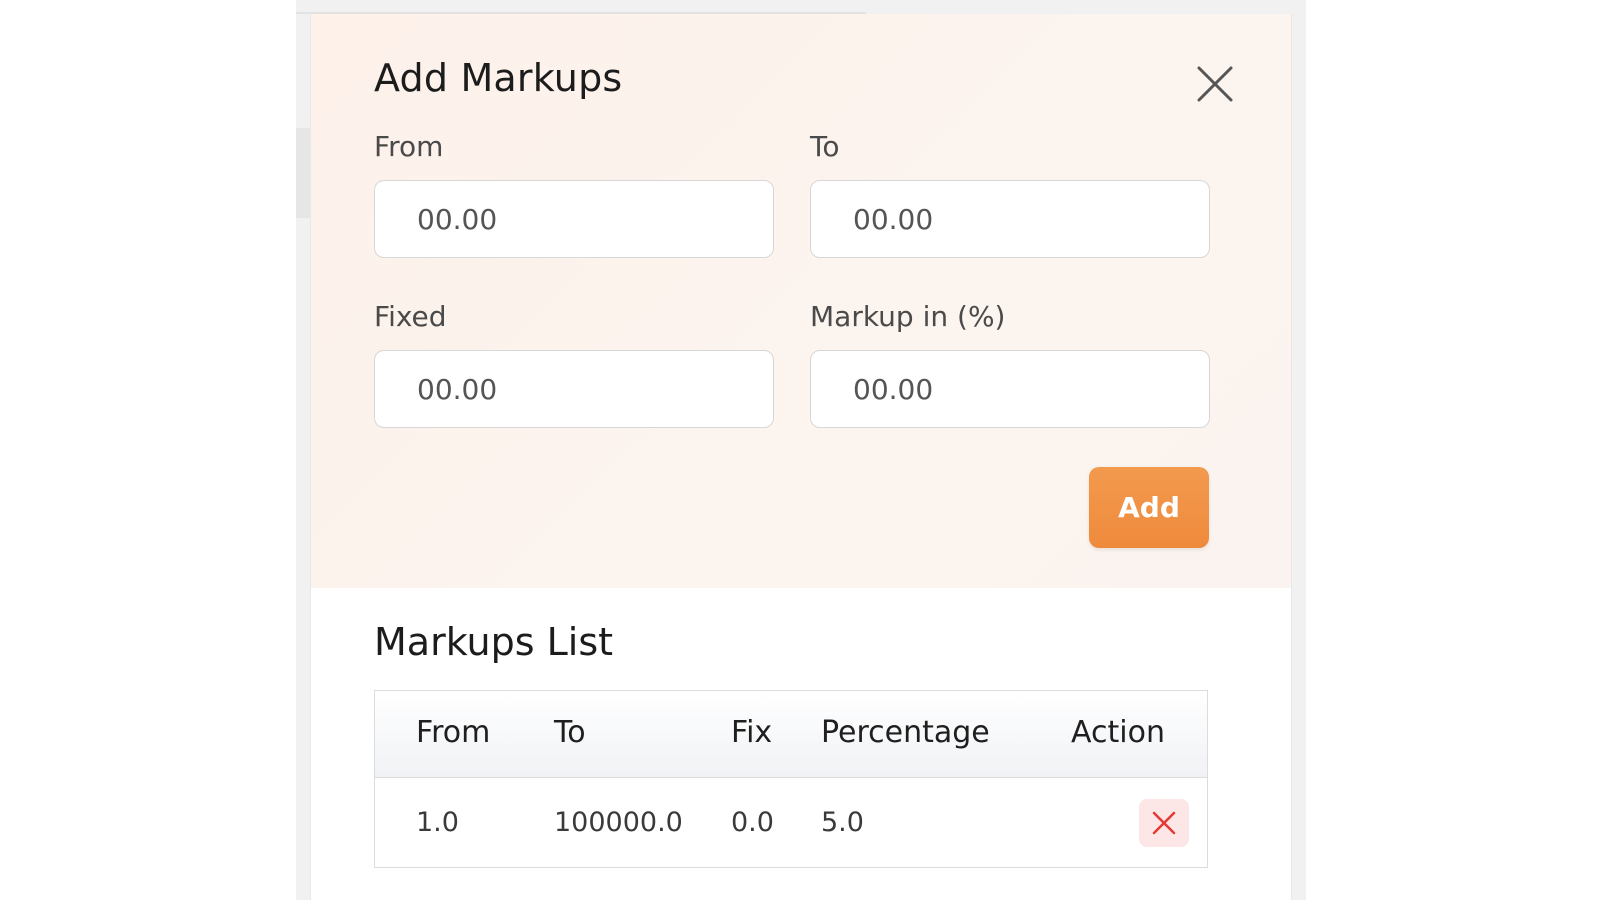 The width and height of the screenshot is (1600, 900). I want to click on markup-percent-input, so click(1010, 389).